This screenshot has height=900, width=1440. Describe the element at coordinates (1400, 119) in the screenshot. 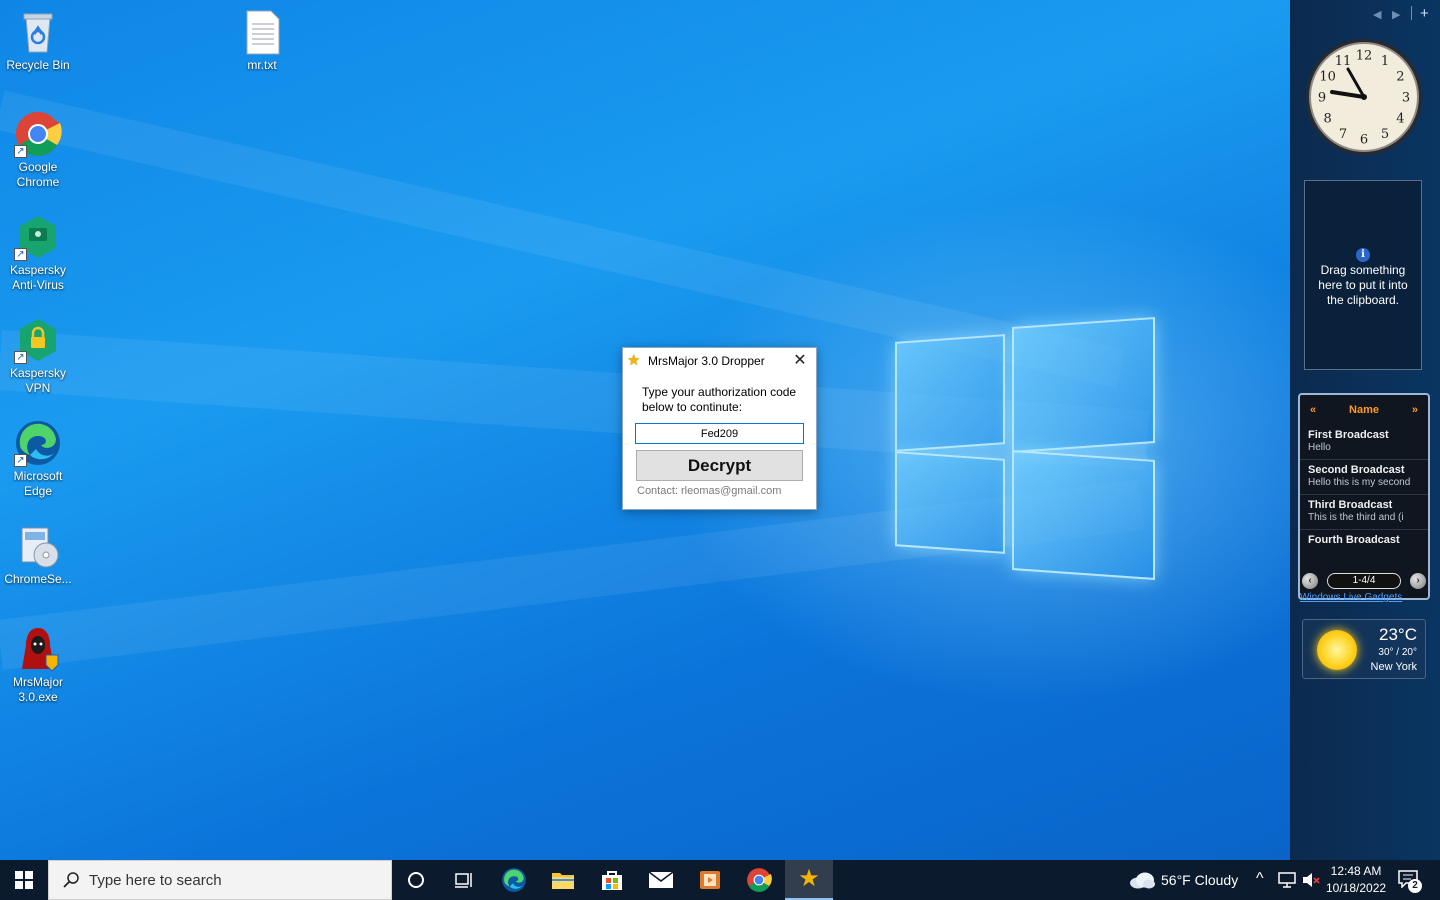

I see `clock-numeral: 4` at that location.